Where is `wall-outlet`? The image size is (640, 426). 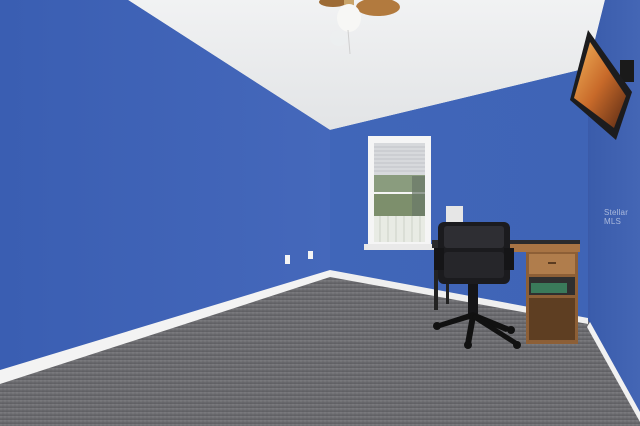 wall-outlet is located at coordinates (287, 259).